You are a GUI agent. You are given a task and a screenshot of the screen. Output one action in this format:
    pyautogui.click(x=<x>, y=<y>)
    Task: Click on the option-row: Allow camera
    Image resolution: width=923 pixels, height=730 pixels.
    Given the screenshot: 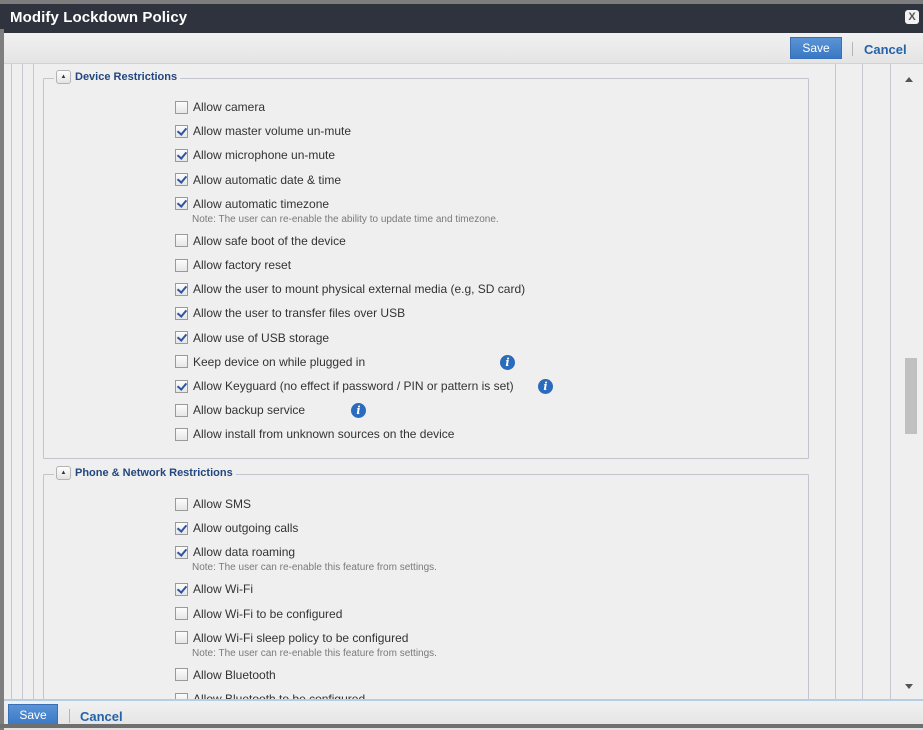 What is the action you would take?
    pyautogui.click(x=220, y=107)
    